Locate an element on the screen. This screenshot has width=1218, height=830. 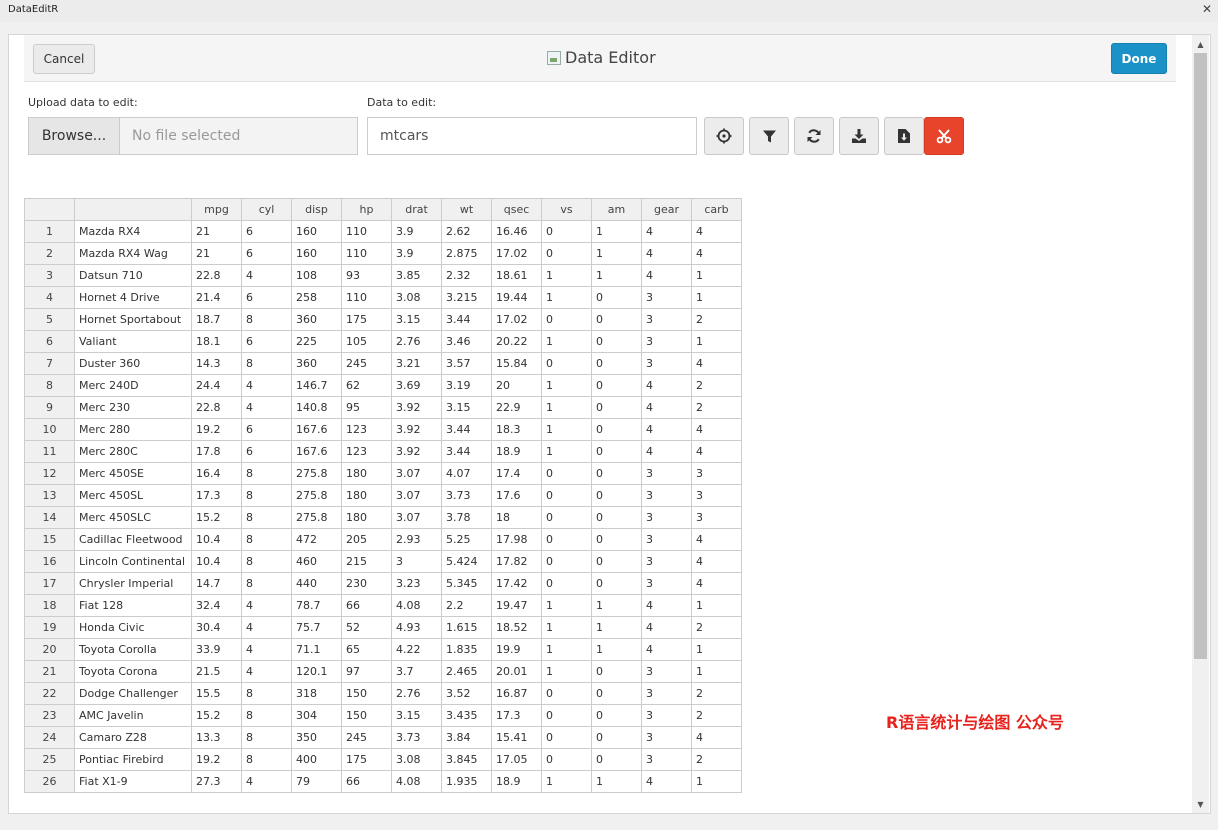
table-cell: 16.4 is located at coordinates (216, 473).